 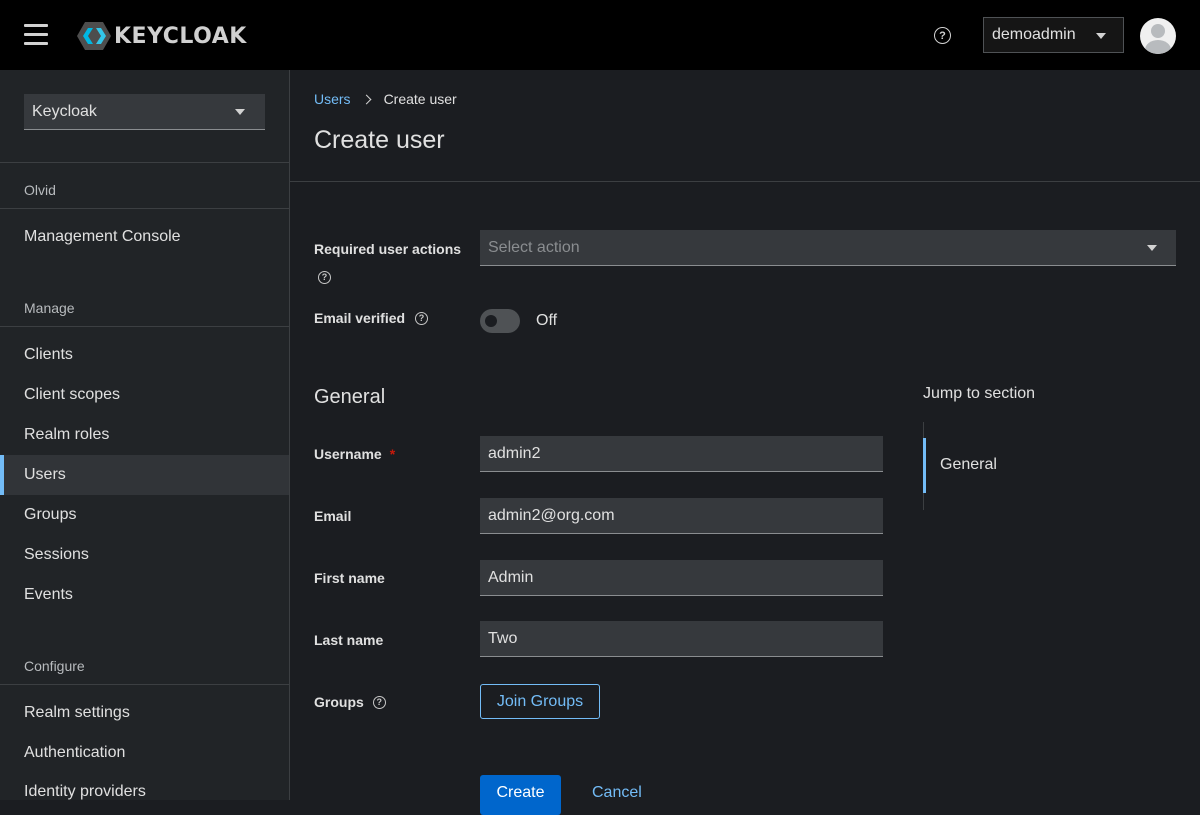 I want to click on username-label-text: Username, so click(x=348, y=454).